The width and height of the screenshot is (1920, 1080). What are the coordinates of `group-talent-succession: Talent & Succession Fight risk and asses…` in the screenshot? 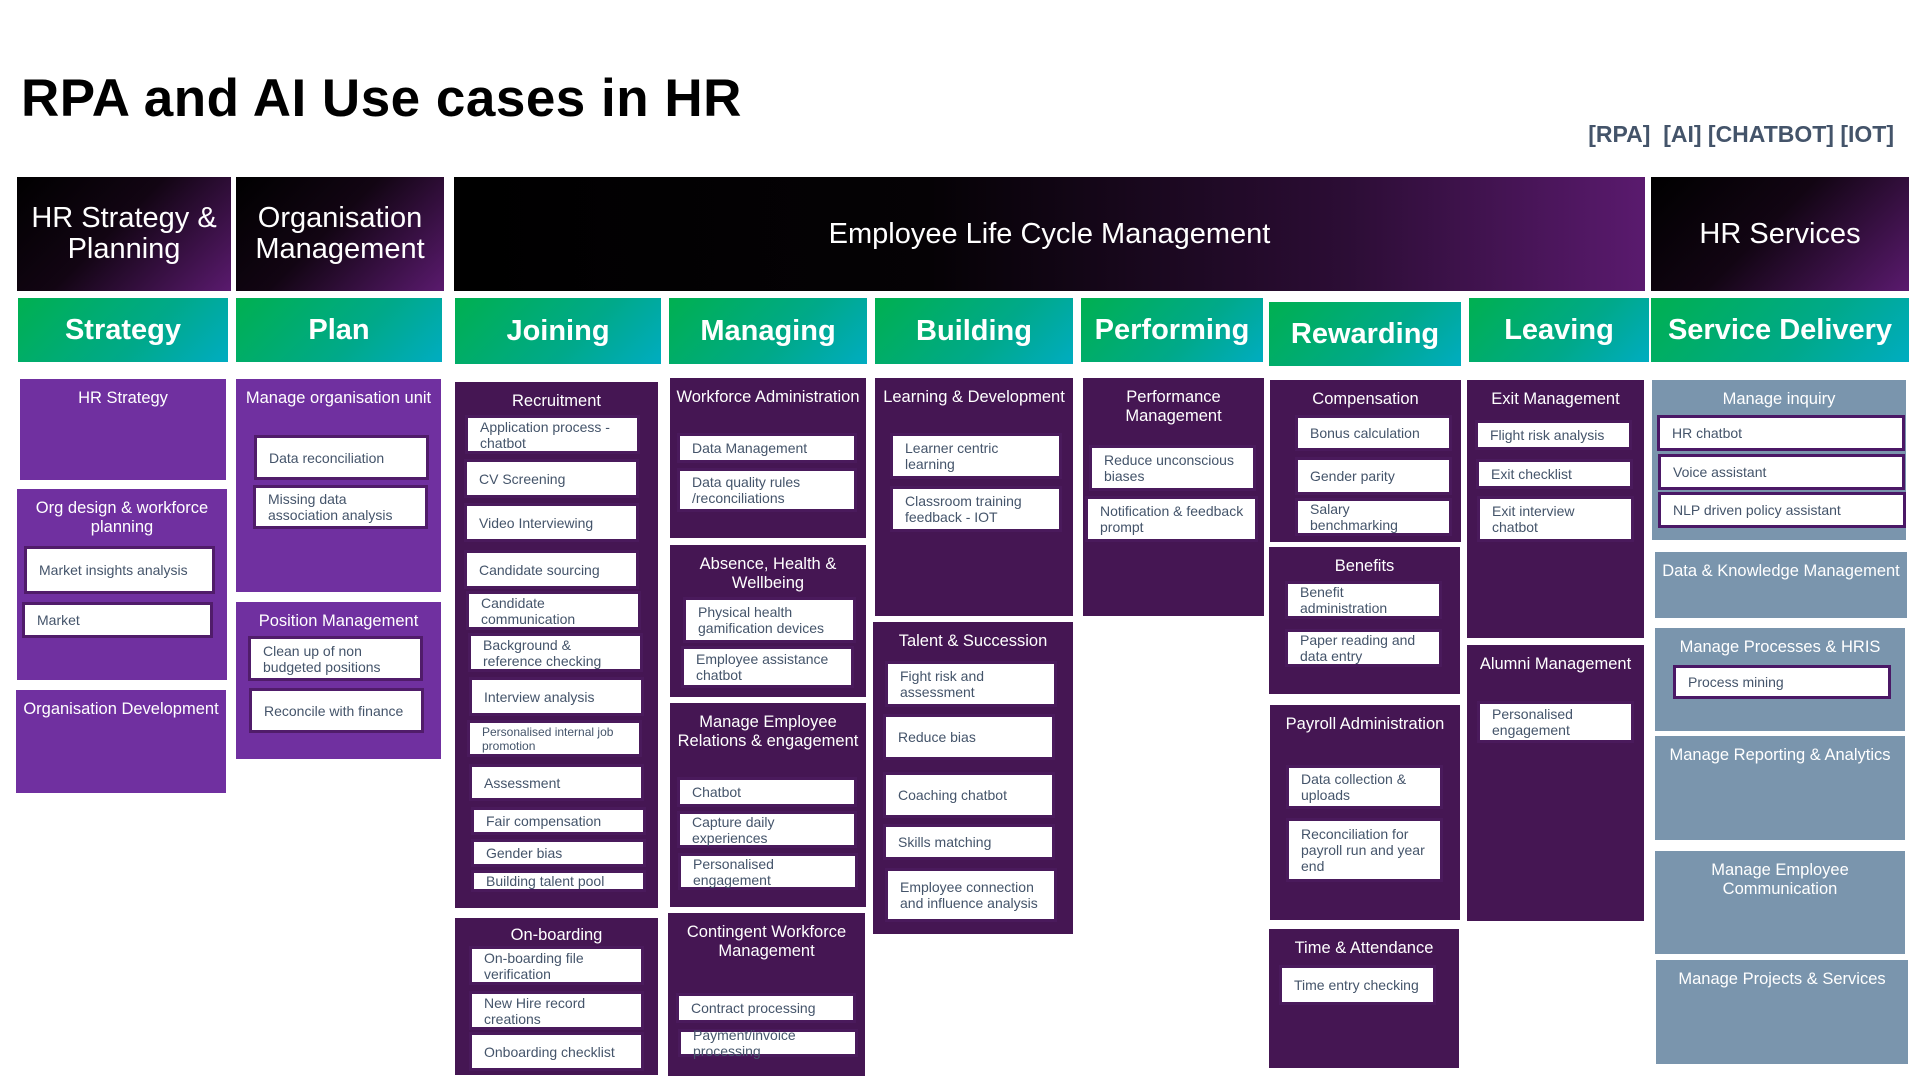 It's located at (973, 778).